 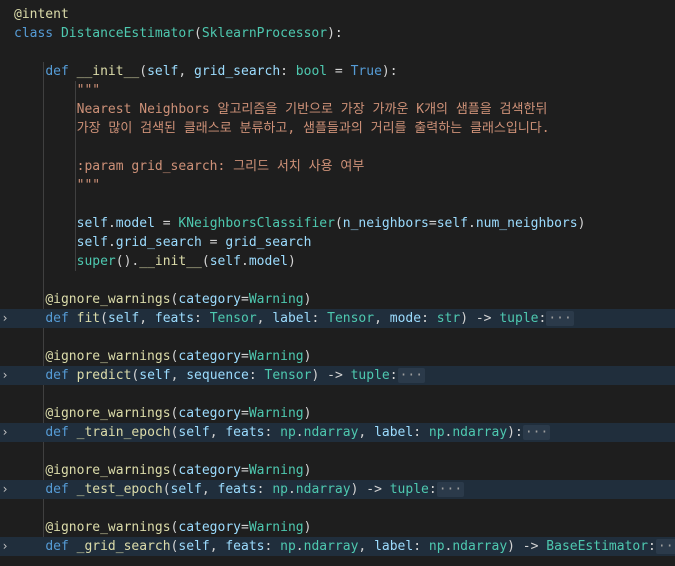 What do you see at coordinates (337, 14) in the screenshot?
I see `code-line: @intent` at bounding box center [337, 14].